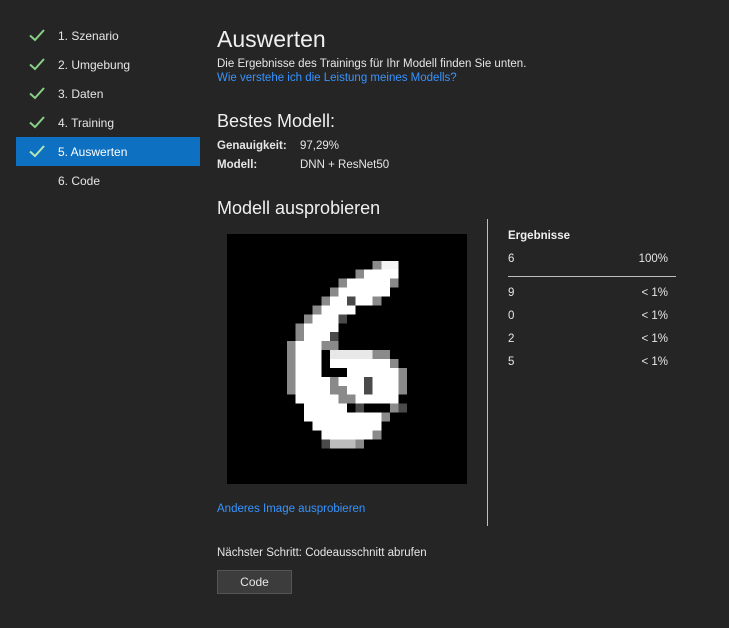 The image size is (729, 628). I want to click on sidebar-step-umgebung: 2. Umgebung, so click(108, 64).